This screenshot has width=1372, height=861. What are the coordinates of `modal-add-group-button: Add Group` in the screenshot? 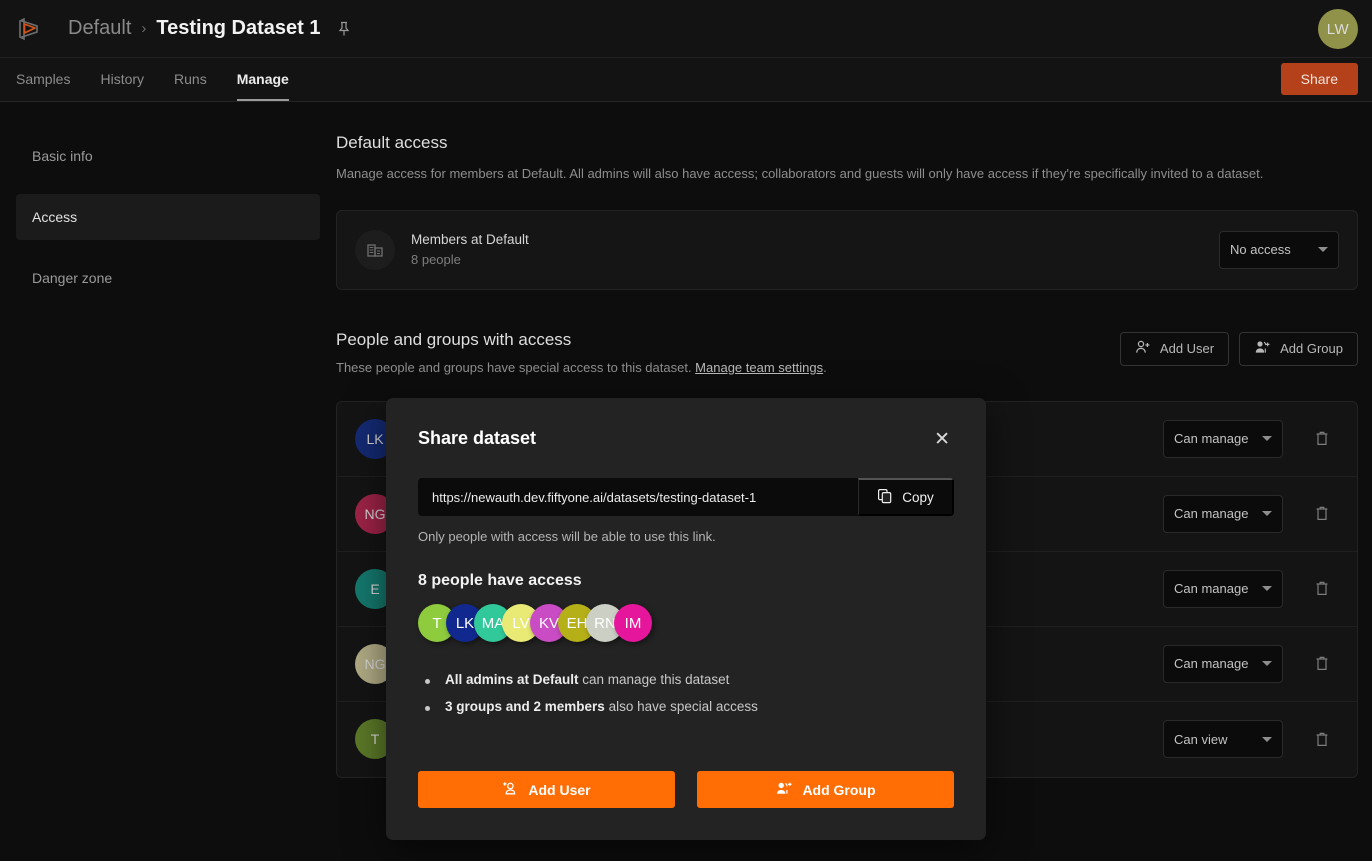 It's located at (825, 789).